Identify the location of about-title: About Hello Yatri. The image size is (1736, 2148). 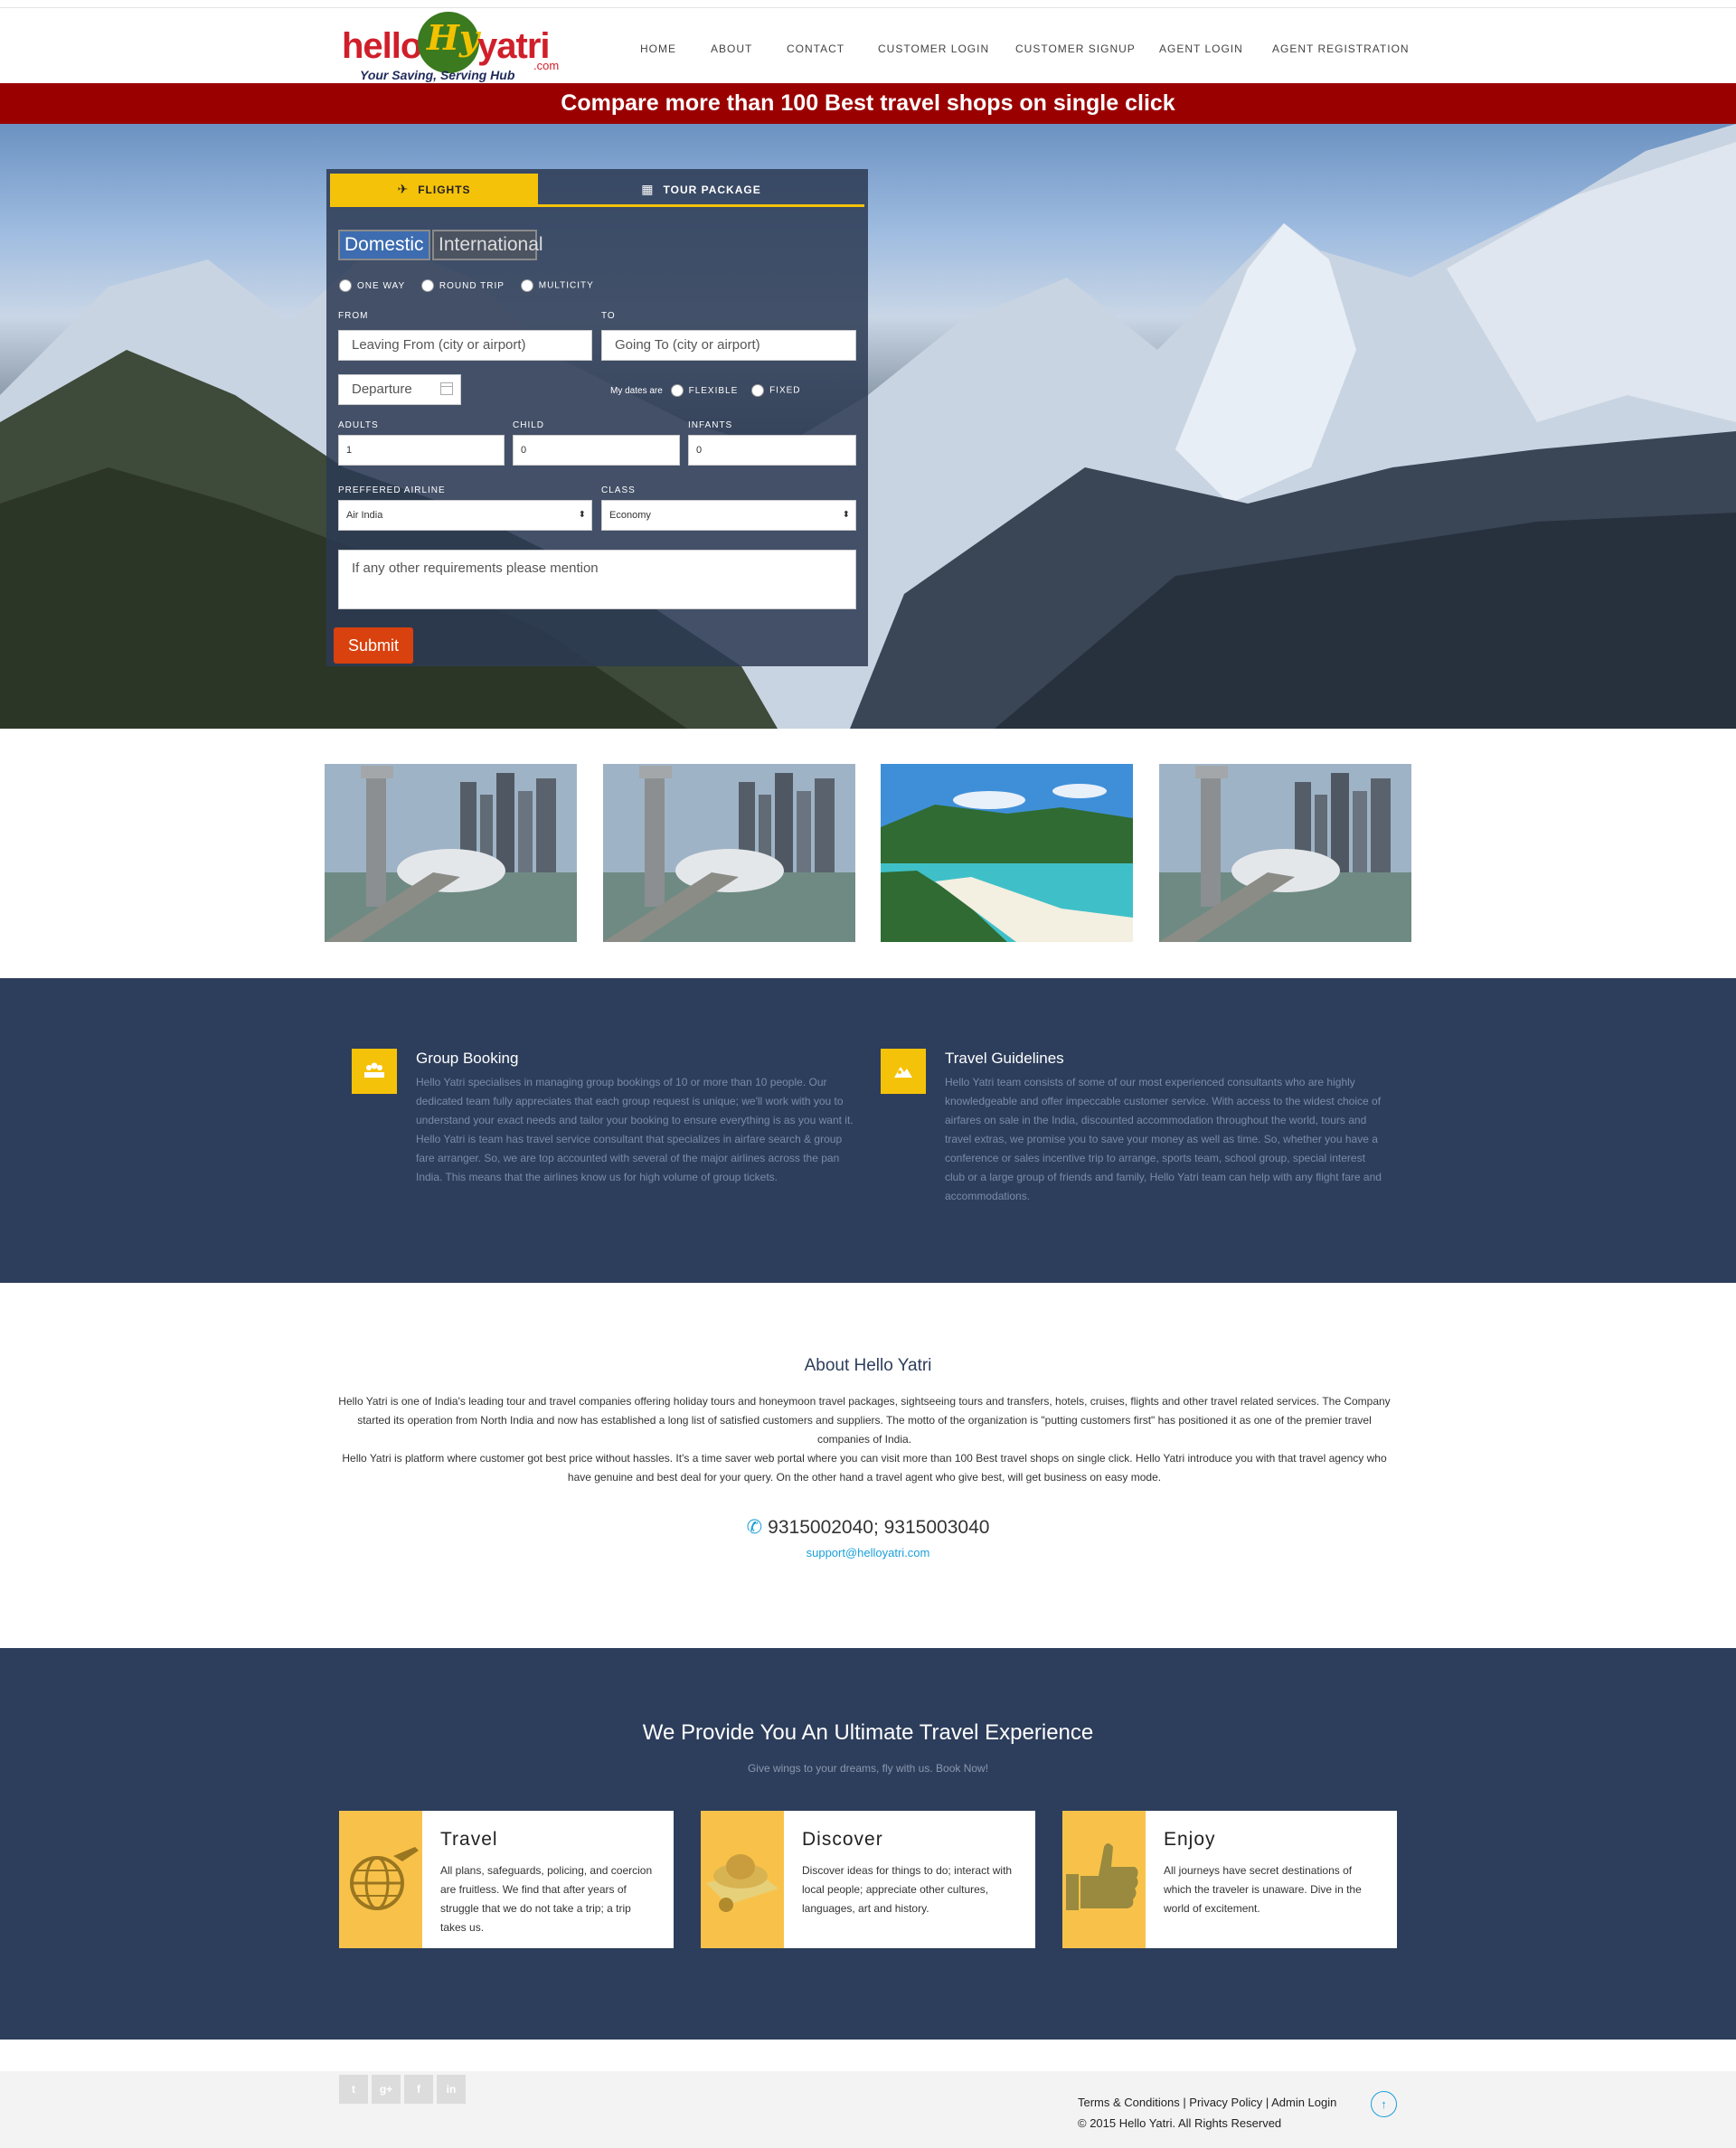
(868, 1366).